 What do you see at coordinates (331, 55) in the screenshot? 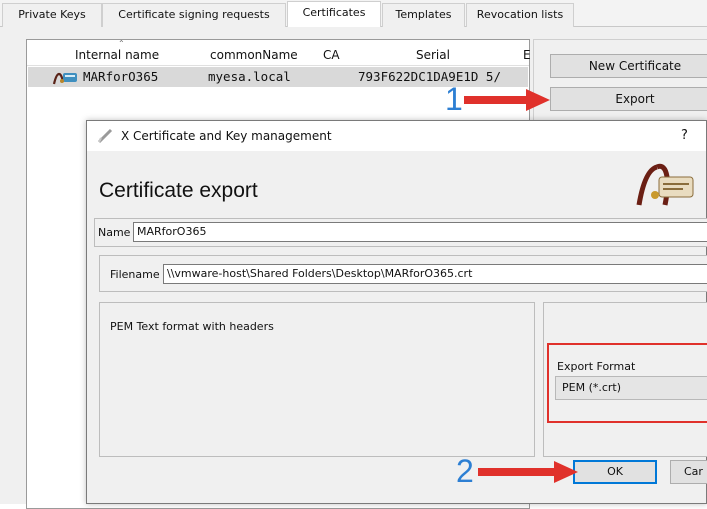
I see `column-ca: CA` at bounding box center [331, 55].